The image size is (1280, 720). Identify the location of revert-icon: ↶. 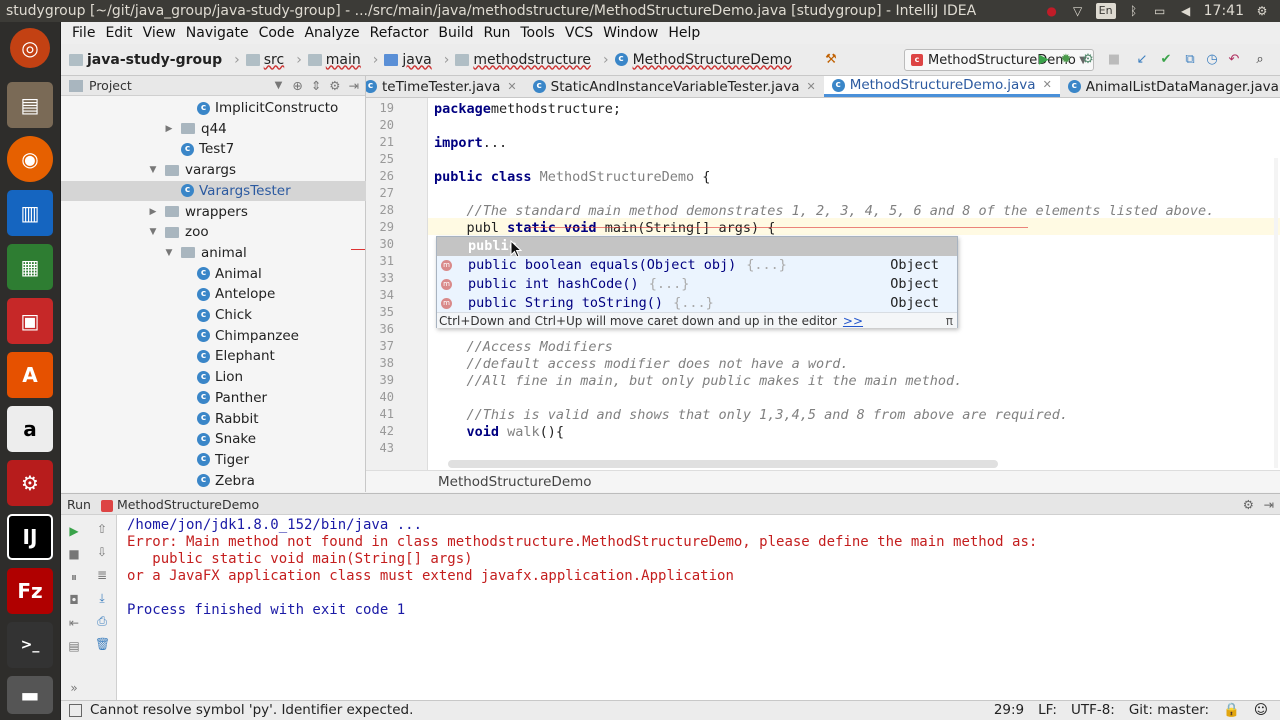
(1234, 60).